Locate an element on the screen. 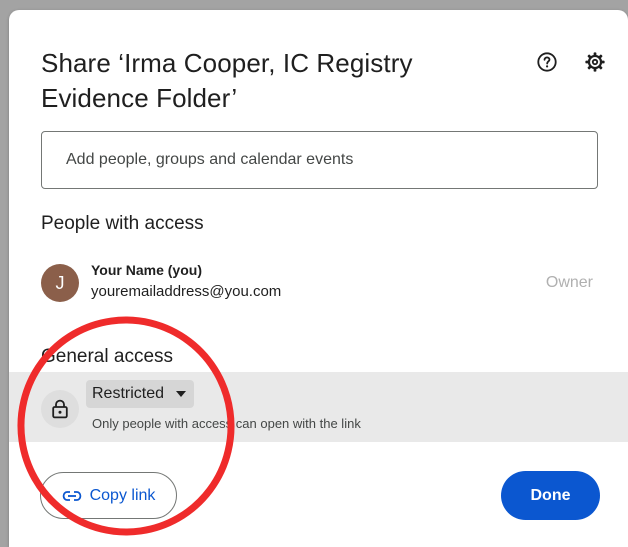 This screenshot has width=628, height=547. copy-link-label: Copy link is located at coordinates (122, 495).